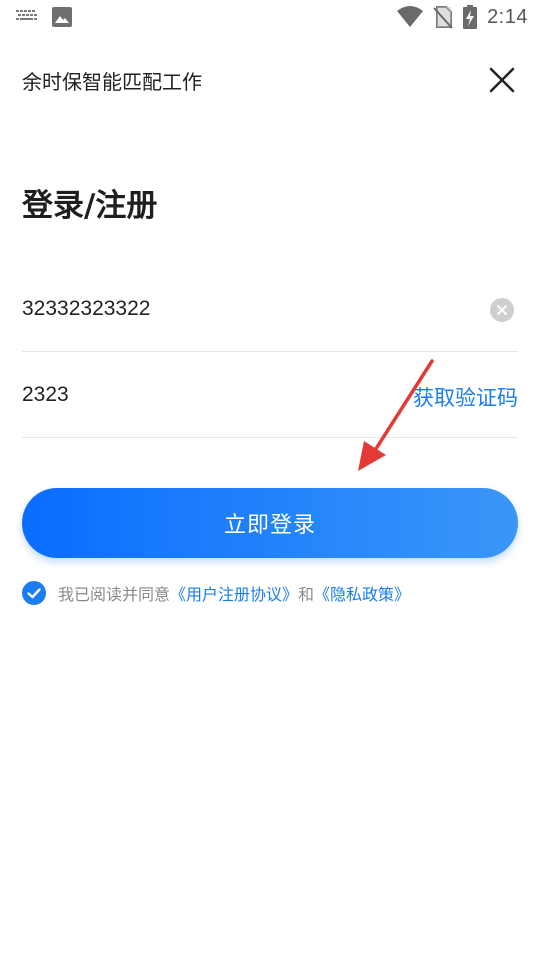 The height and width of the screenshot is (960, 540). Describe the element at coordinates (270, 523) in the screenshot. I see `login-button: 立即登录` at that location.